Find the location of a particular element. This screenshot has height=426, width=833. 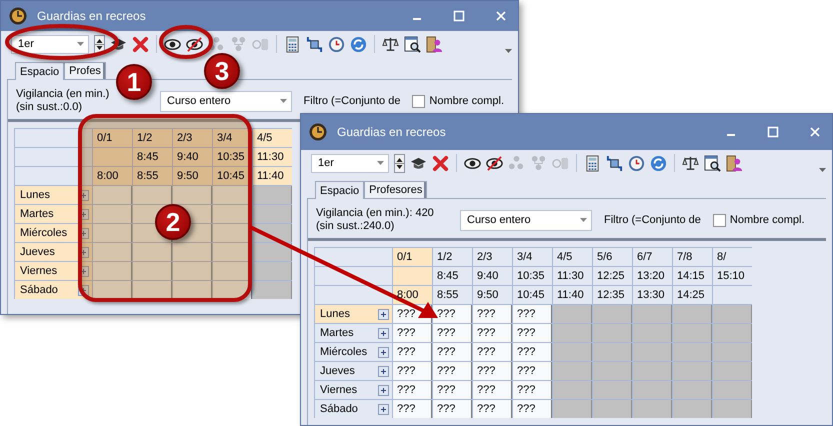

app-icon is located at coordinates (318, 132).